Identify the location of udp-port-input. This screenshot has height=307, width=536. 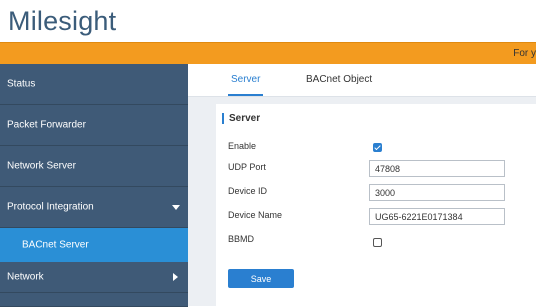
(437, 168).